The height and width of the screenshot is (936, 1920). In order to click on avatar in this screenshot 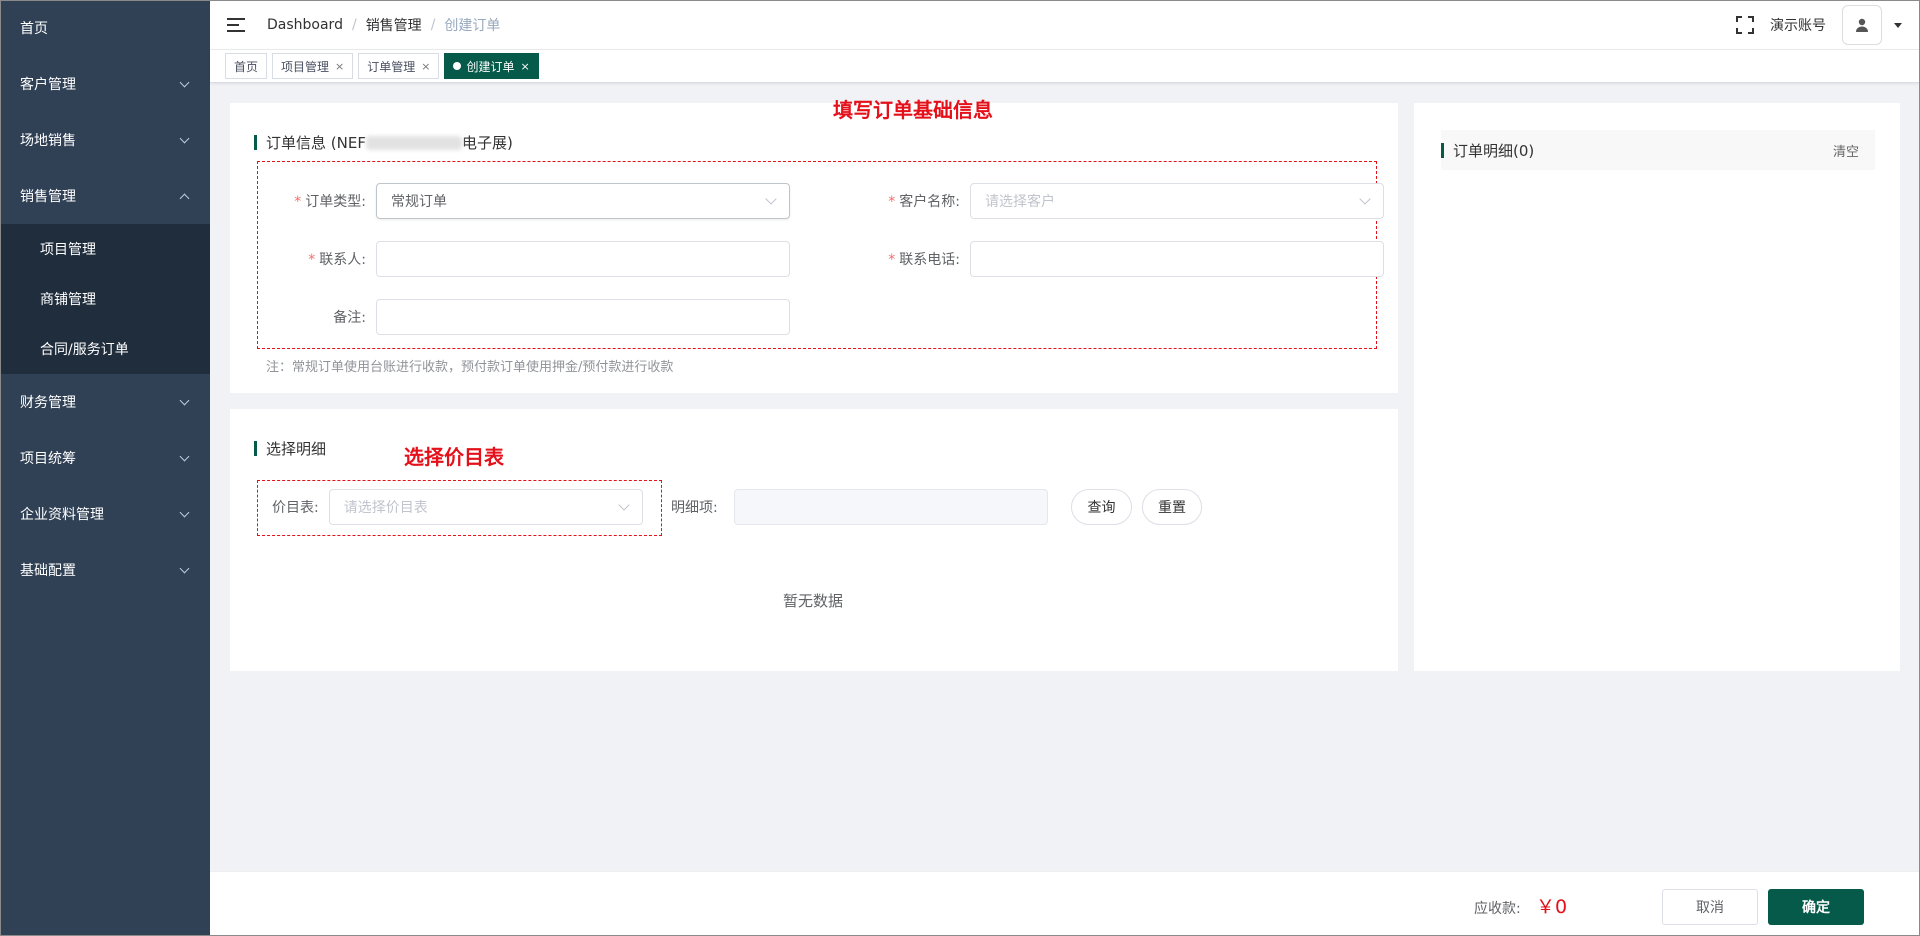, I will do `click(1862, 25)`.